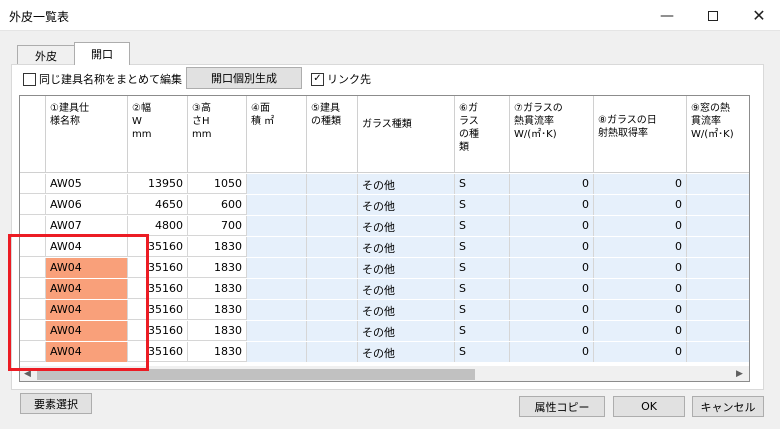 The height and width of the screenshot is (429, 780). I want to click on vertical-scrollbar: ▲ ▼, so click(749, 231).